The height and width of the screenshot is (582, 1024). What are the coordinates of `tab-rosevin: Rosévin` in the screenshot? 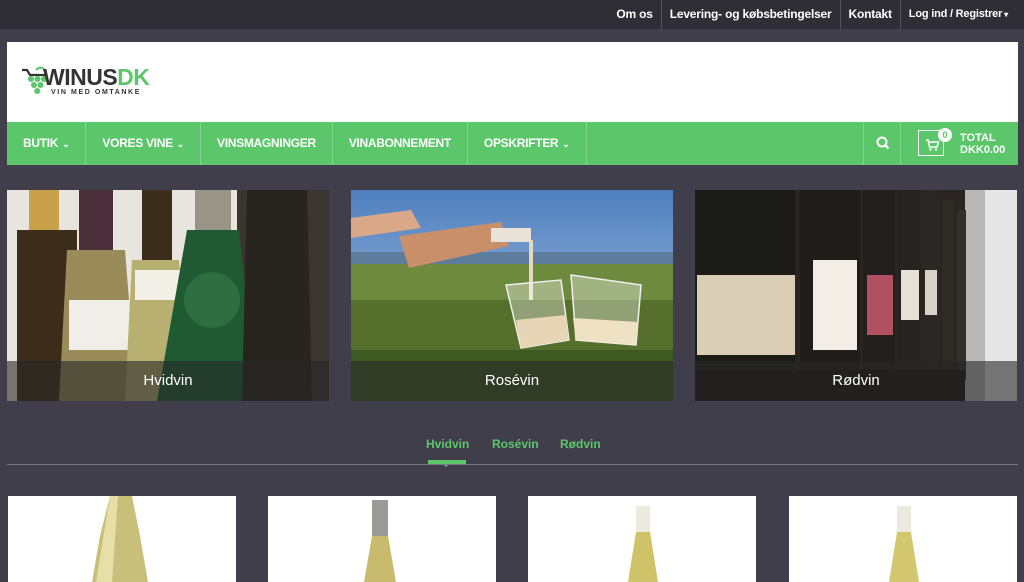 It's located at (515, 444).